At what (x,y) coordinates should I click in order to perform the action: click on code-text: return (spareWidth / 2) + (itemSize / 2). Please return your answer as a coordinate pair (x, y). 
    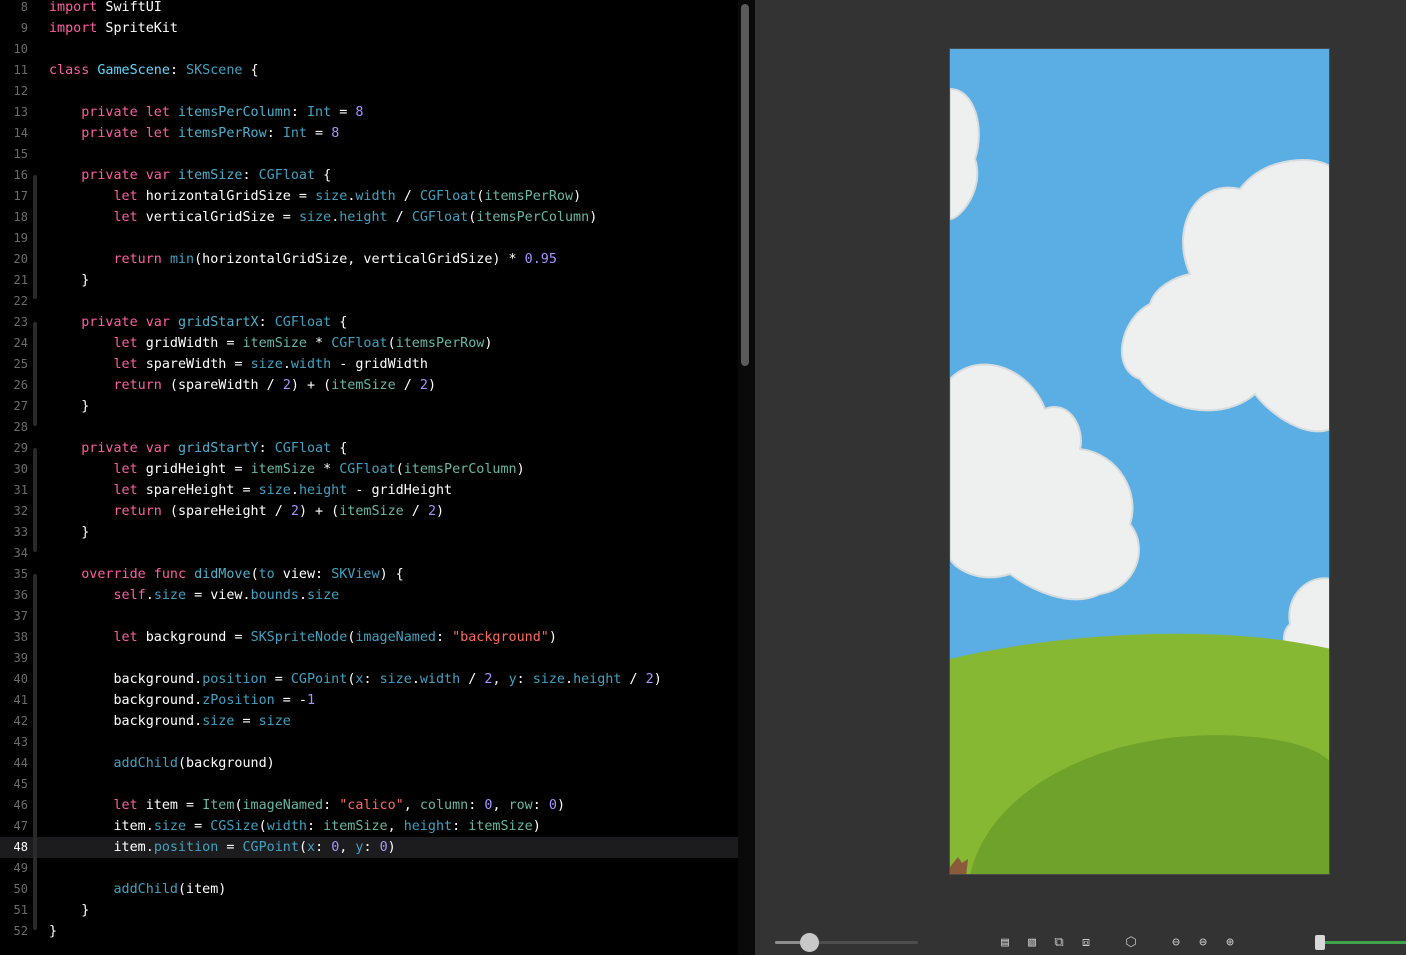
    Looking at the image, I should click on (243, 385).